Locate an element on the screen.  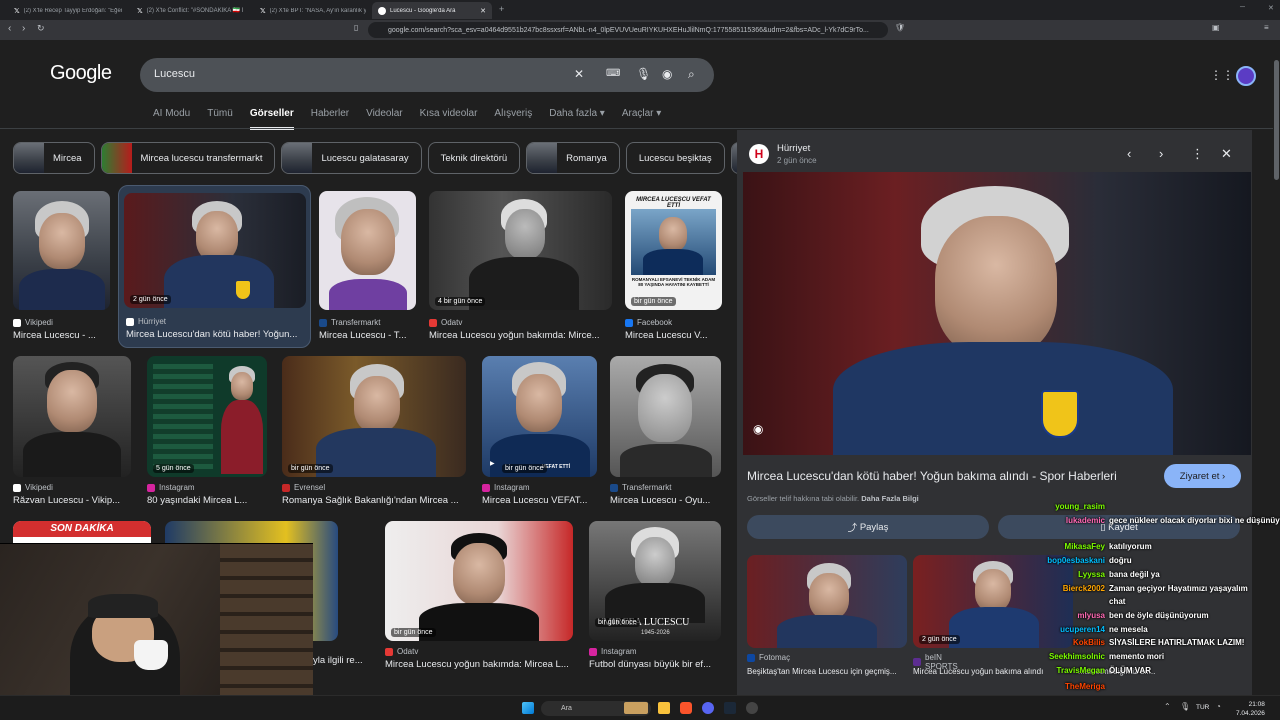
forward-icon: › is located at coordinates (23, 28).